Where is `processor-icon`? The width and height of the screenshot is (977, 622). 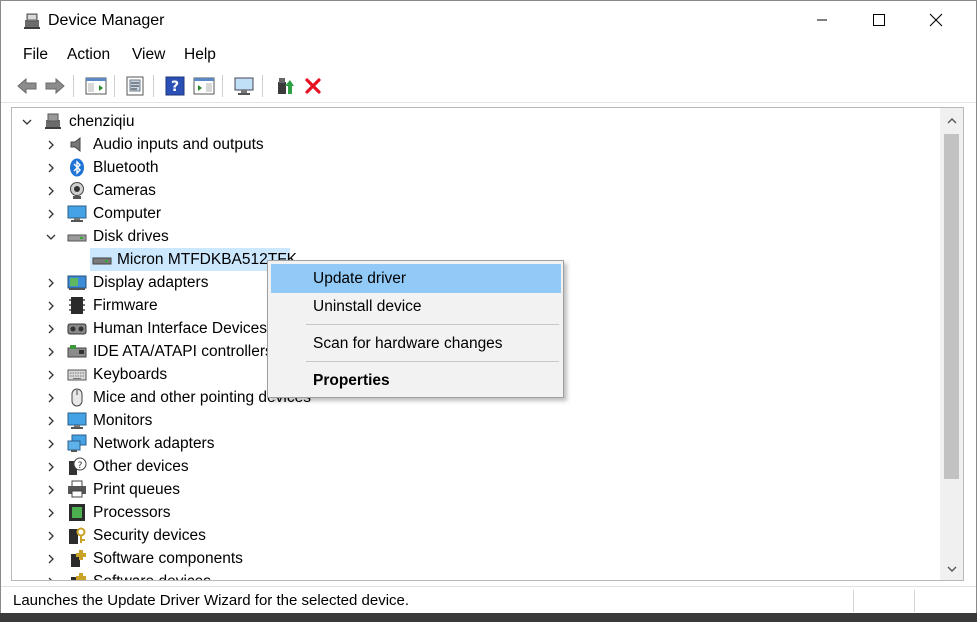
processor-icon is located at coordinates (77, 512).